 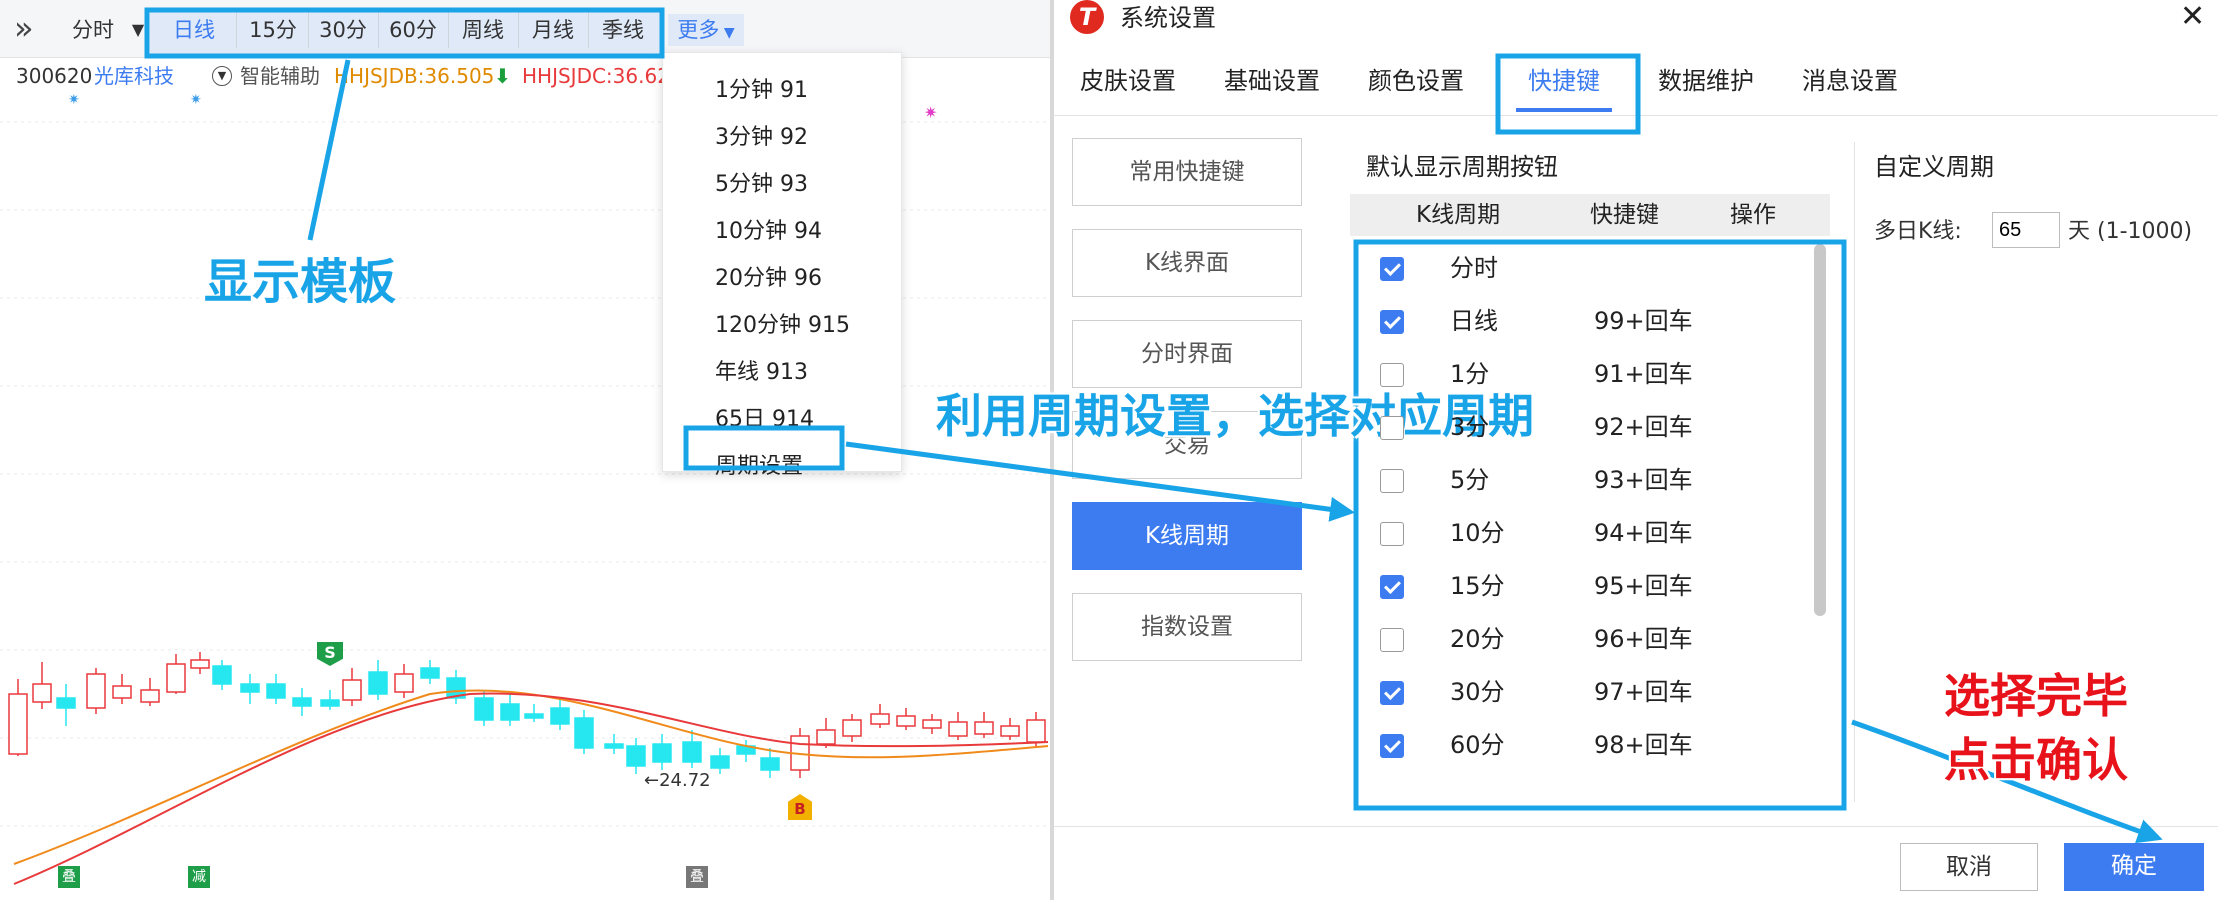 What do you see at coordinates (1168, 18) in the screenshot?
I see `dialog-title: 系统设置` at bounding box center [1168, 18].